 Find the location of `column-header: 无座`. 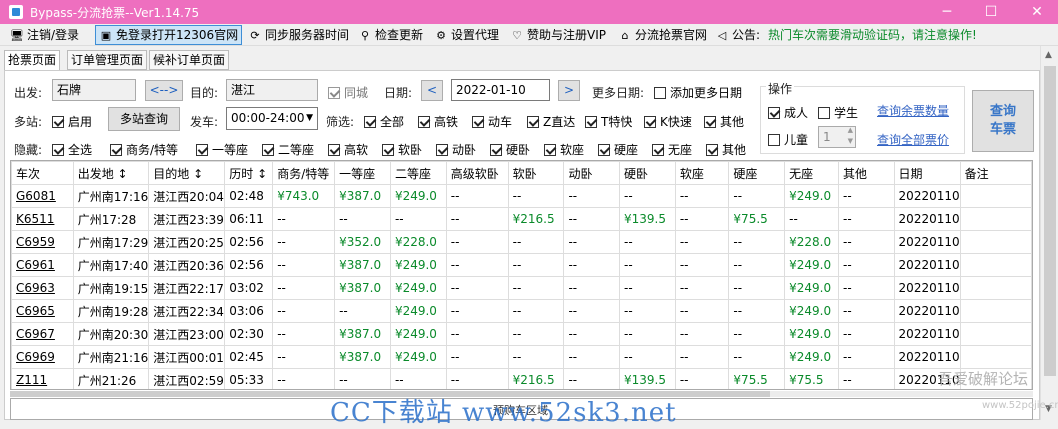

column-header: 无座 is located at coordinates (812, 173).